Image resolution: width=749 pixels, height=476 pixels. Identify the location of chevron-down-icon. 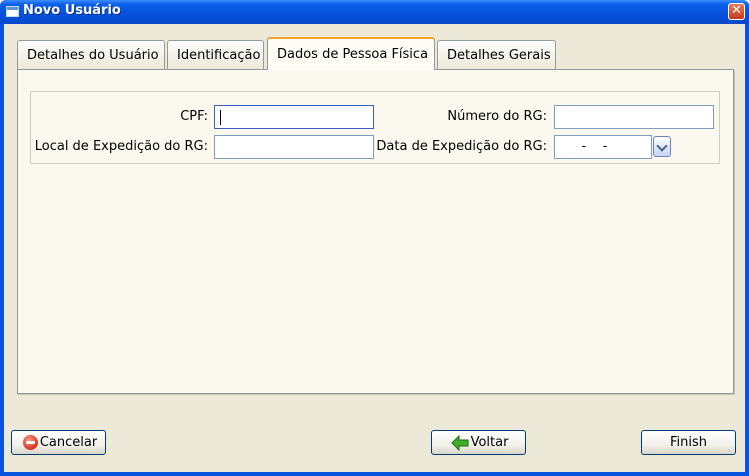
(662, 146).